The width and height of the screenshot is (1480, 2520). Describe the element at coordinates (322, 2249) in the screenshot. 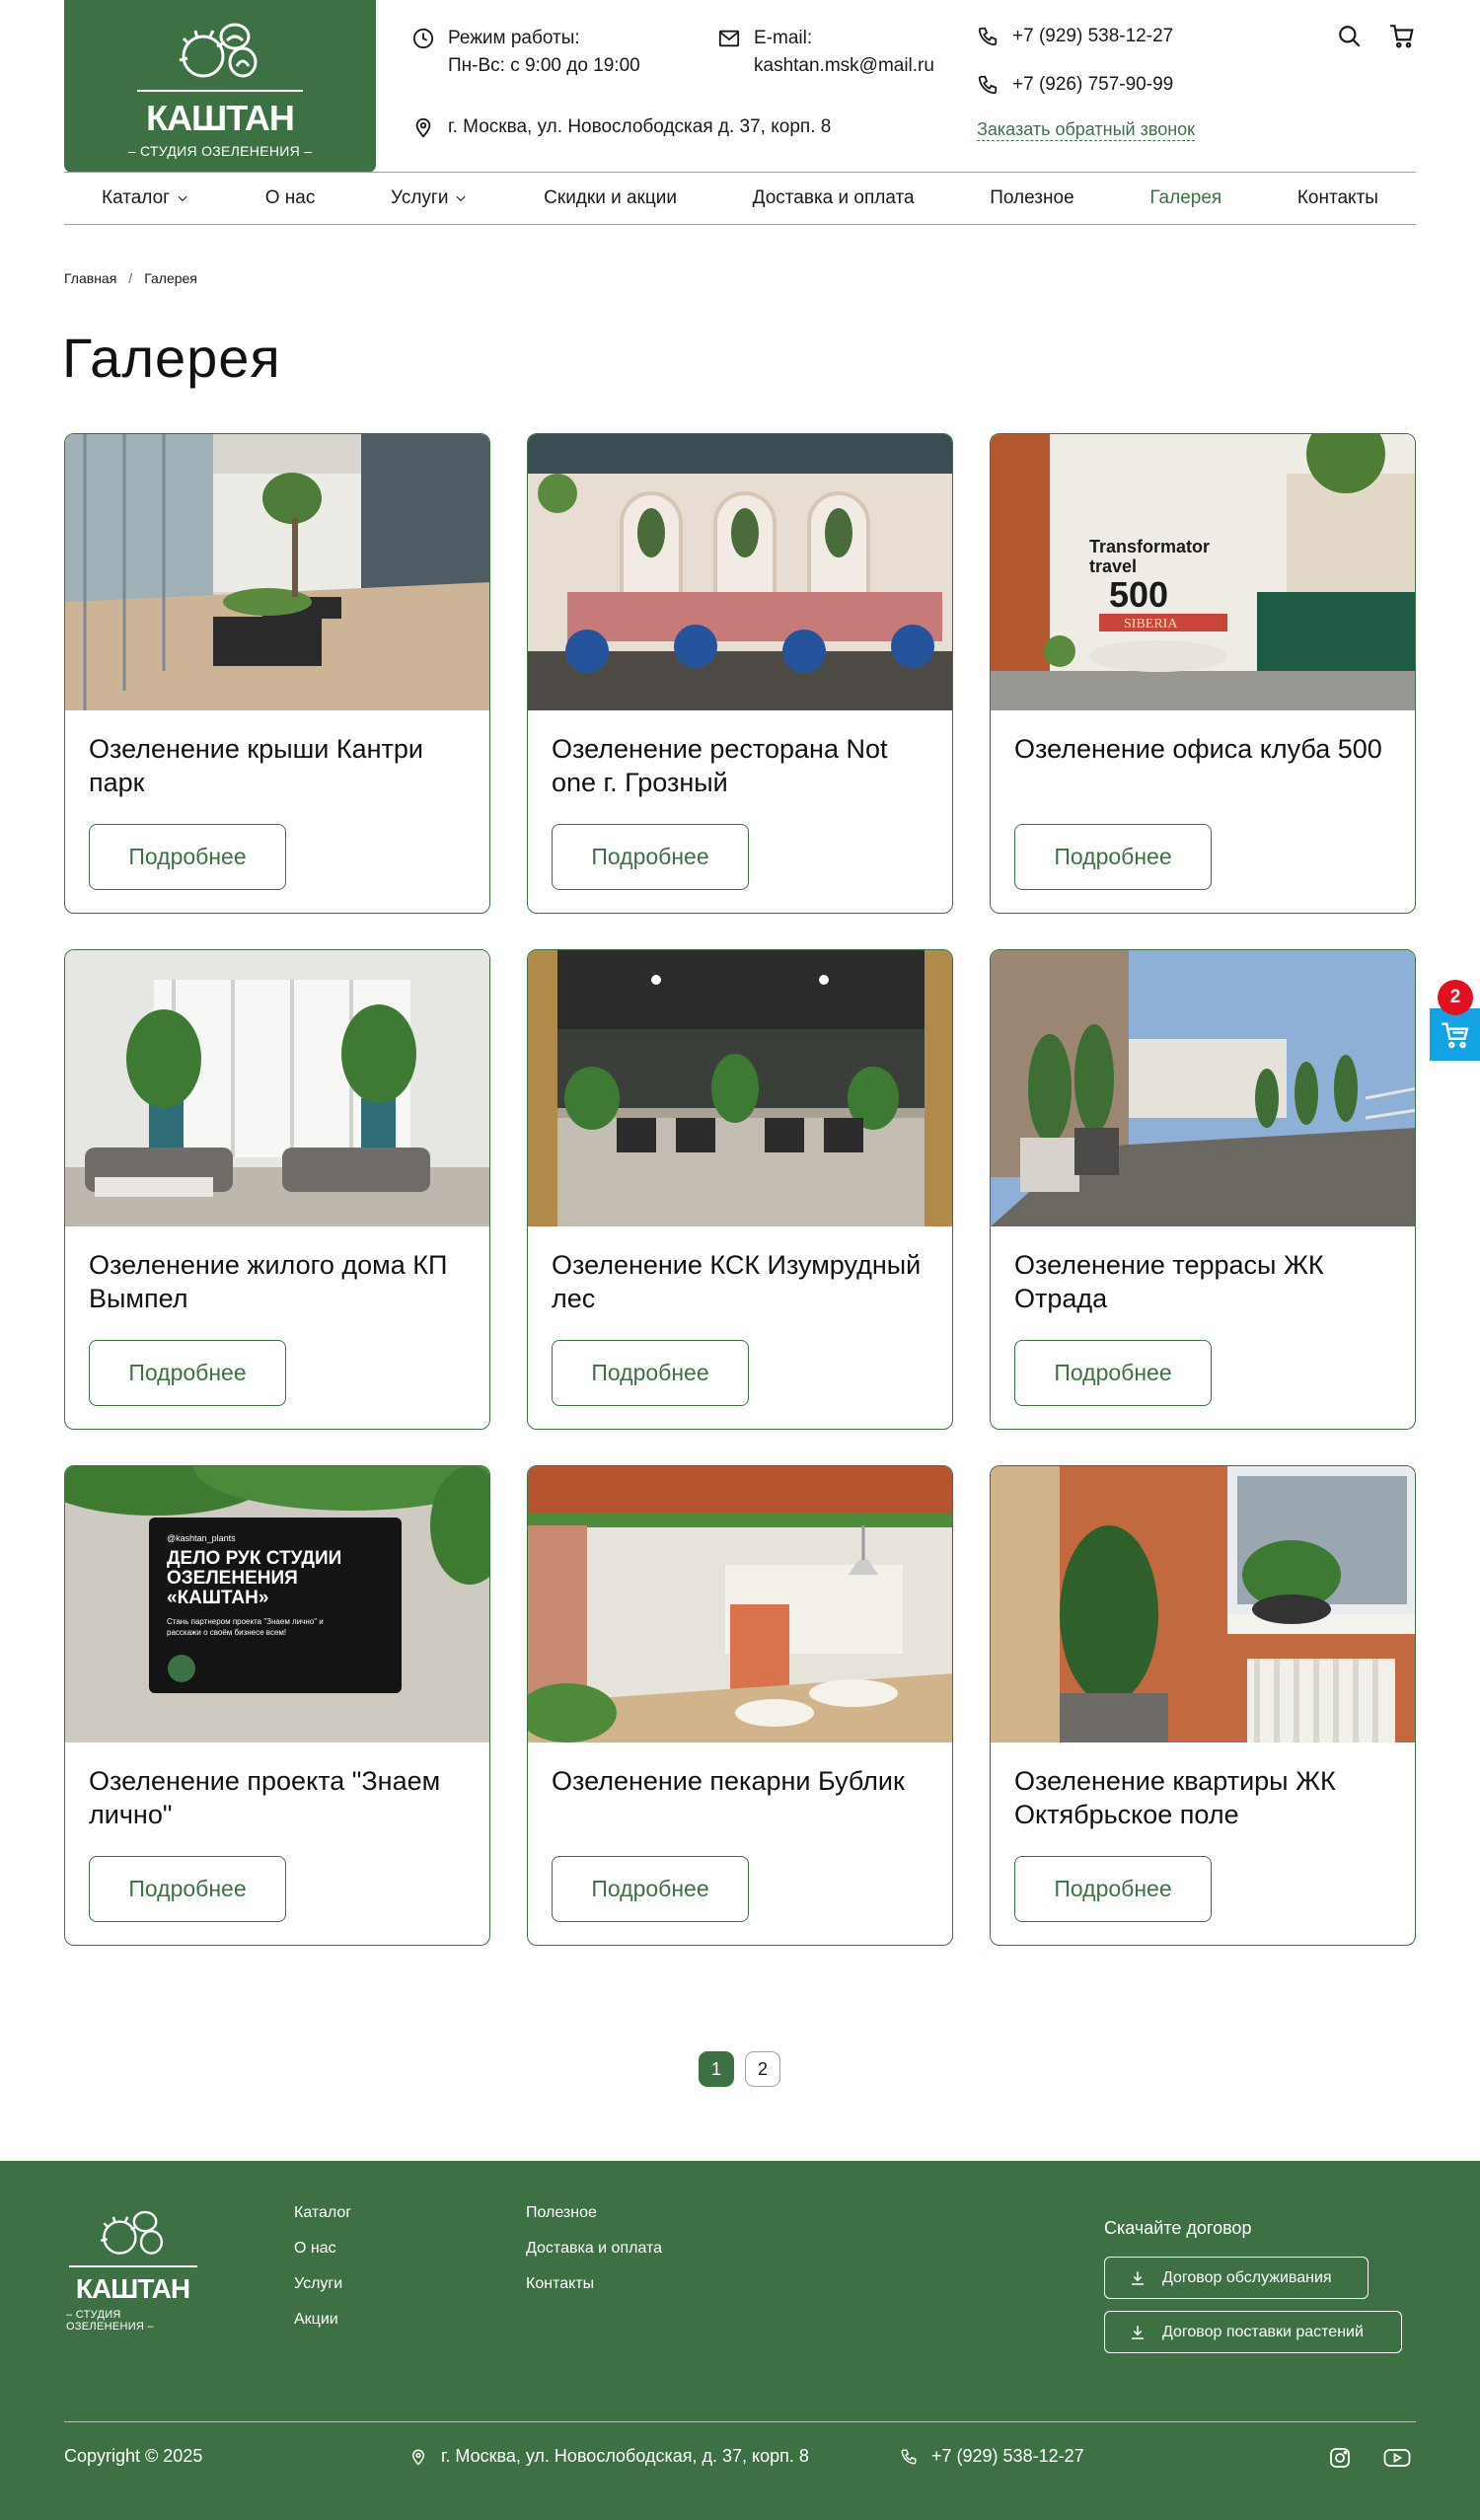

I see `footer-link-about: О нас` at that location.